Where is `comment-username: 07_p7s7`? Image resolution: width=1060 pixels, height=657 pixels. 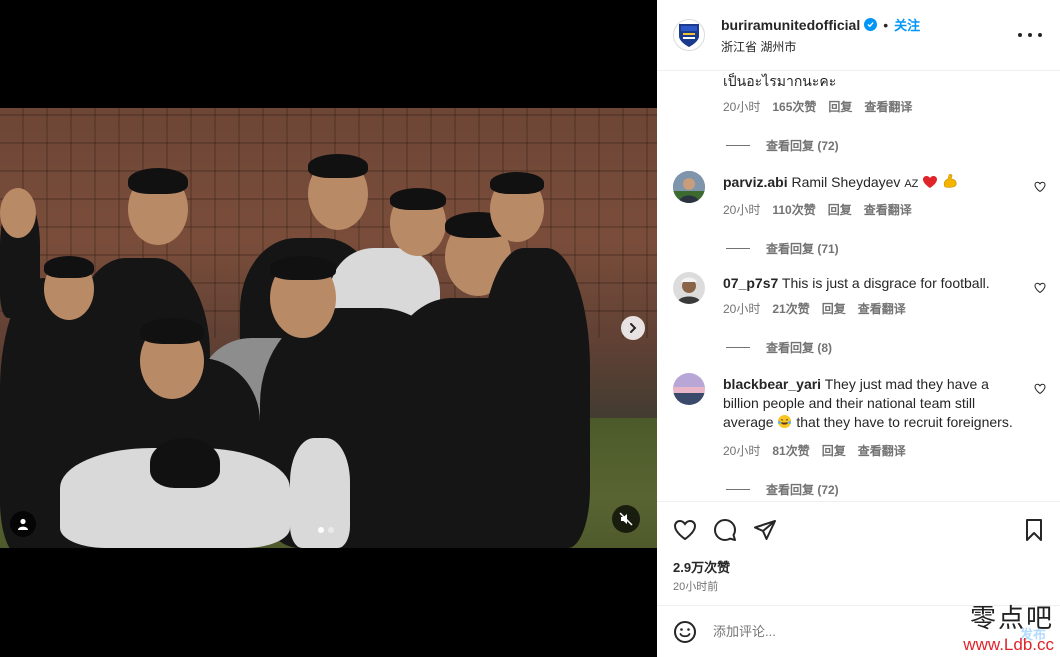
comment-username: 07_p7s7 is located at coordinates (750, 283).